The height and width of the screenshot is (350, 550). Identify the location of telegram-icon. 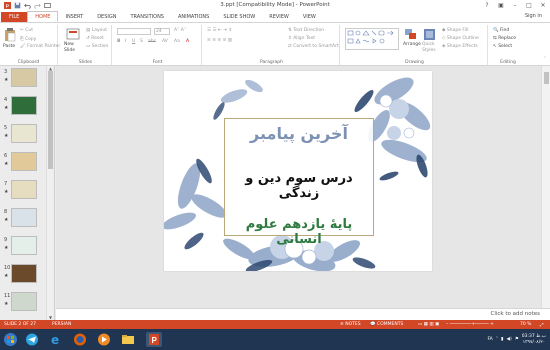
(32, 339).